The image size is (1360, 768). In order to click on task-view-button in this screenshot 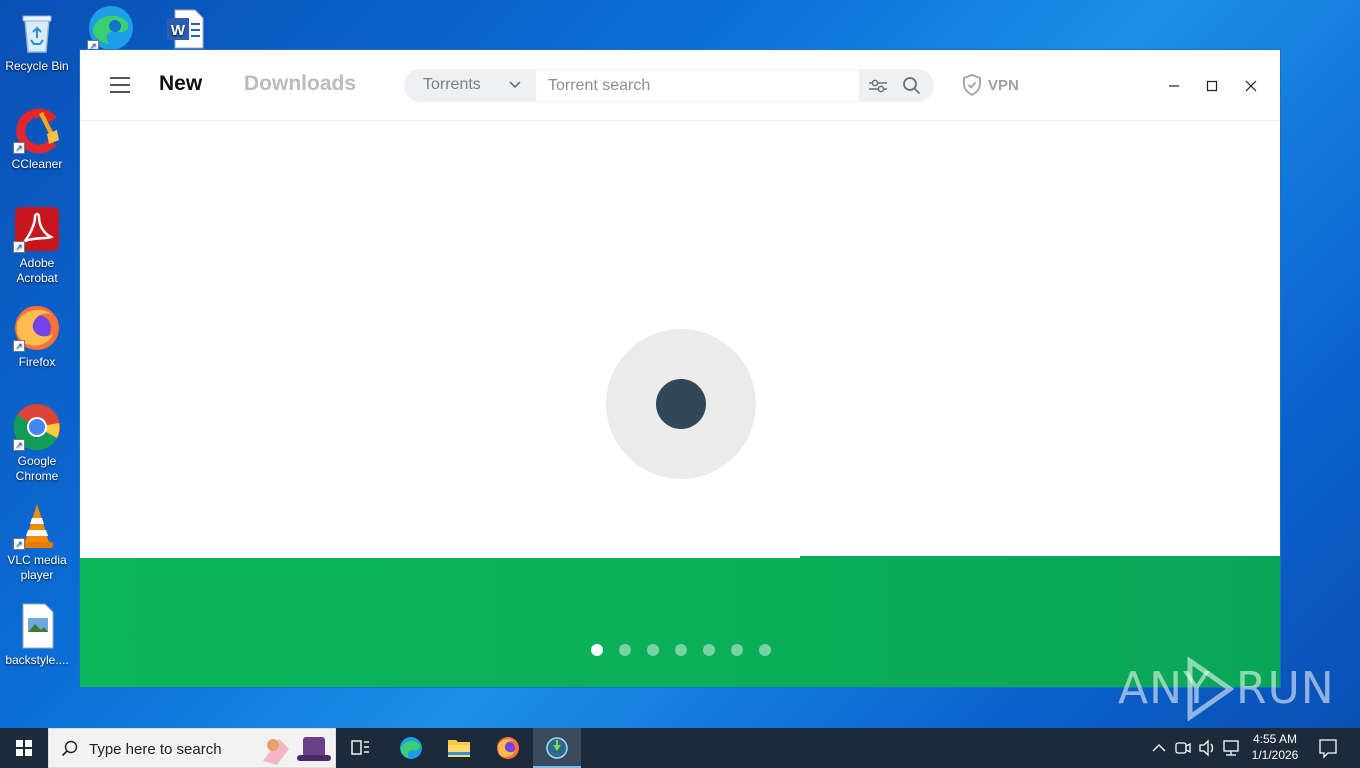, I will do `click(360, 748)`.